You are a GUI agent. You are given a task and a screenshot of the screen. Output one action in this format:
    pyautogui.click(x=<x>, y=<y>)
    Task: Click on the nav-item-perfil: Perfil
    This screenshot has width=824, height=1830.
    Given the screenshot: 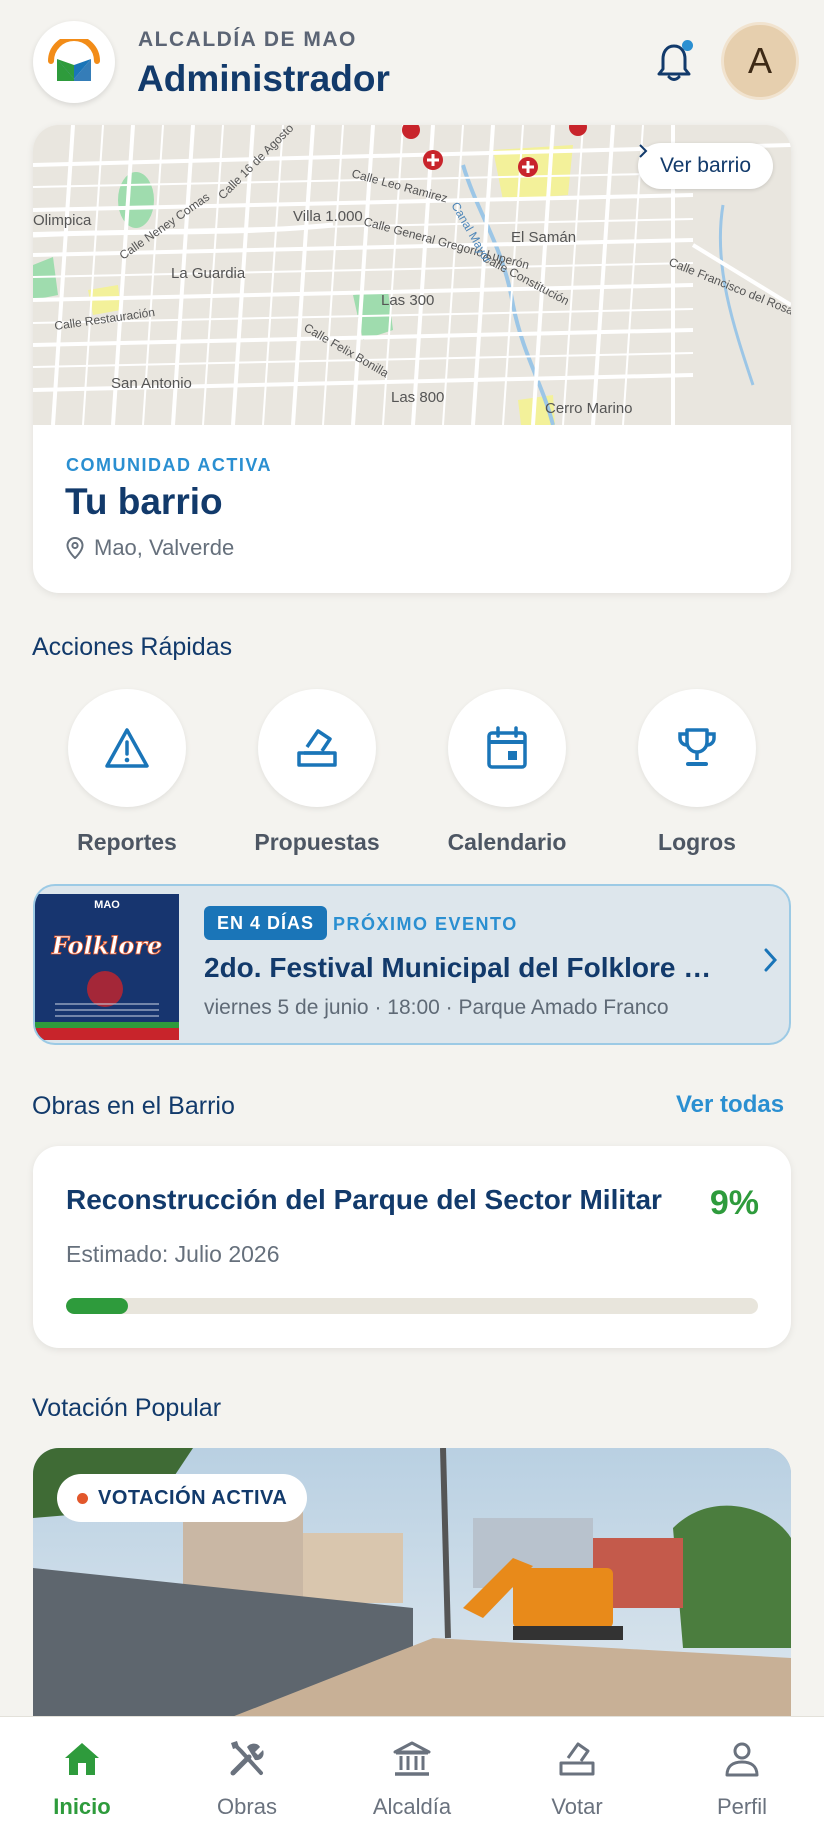 What is the action you would take?
    pyautogui.click(x=742, y=1773)
    